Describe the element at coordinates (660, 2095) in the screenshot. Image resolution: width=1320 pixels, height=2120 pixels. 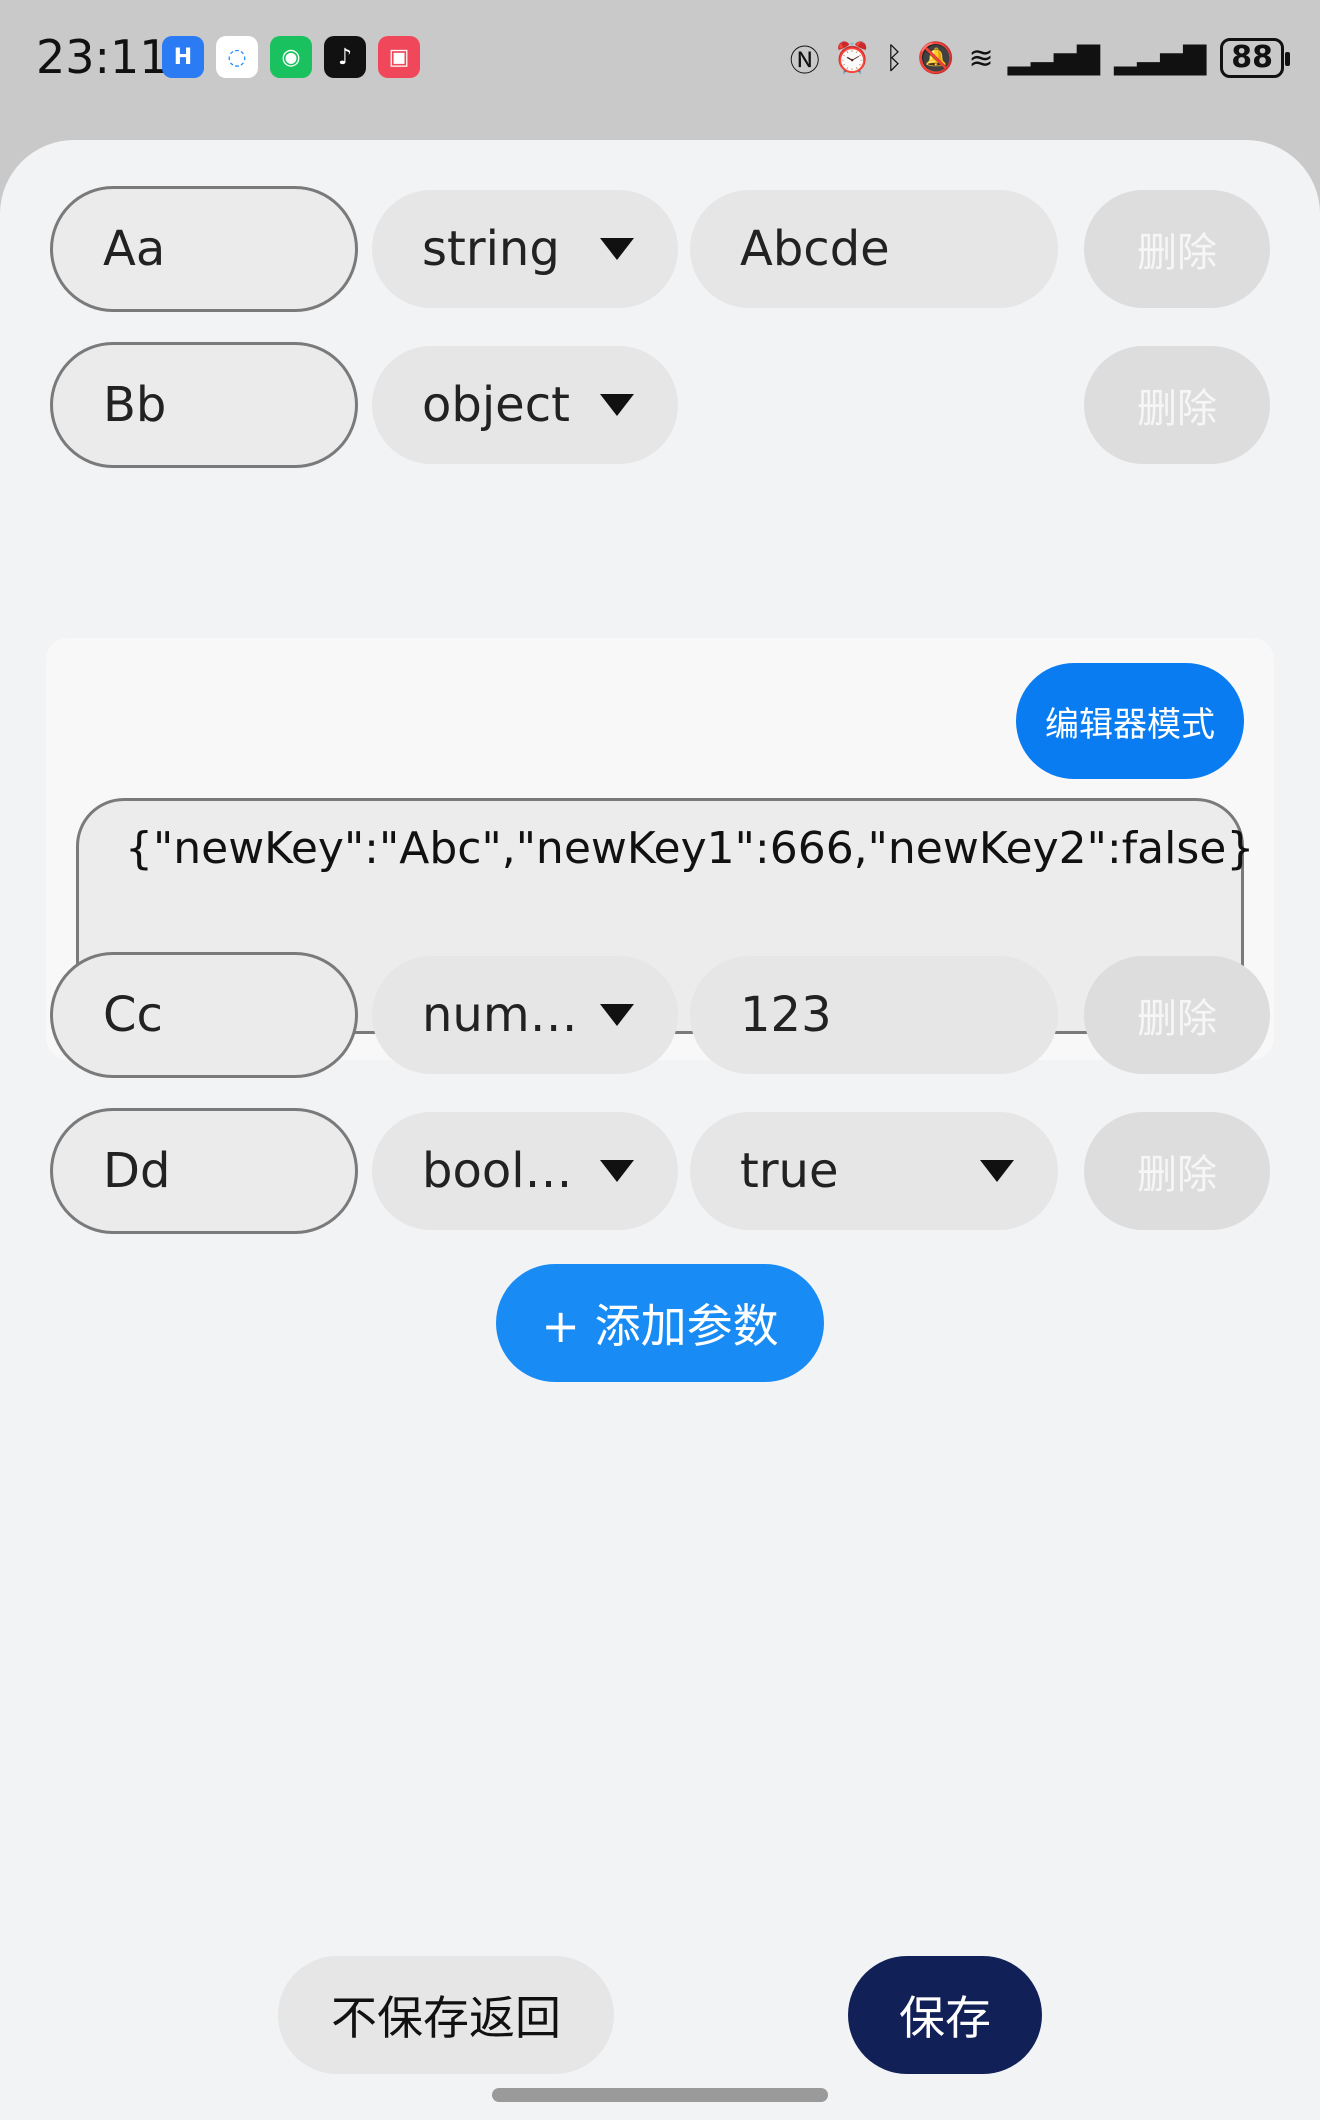
I see `home-indicator` at that location.